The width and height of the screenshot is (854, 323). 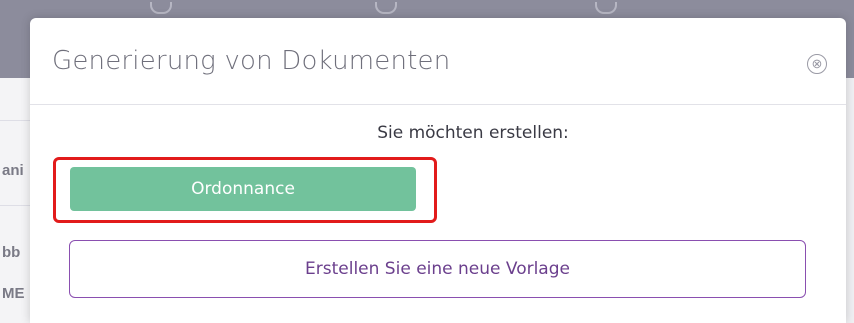 What do you see at coordinates (11, 252) in the screenshot?
I see `background-row-text: bb` at bounding box center [11, 252].